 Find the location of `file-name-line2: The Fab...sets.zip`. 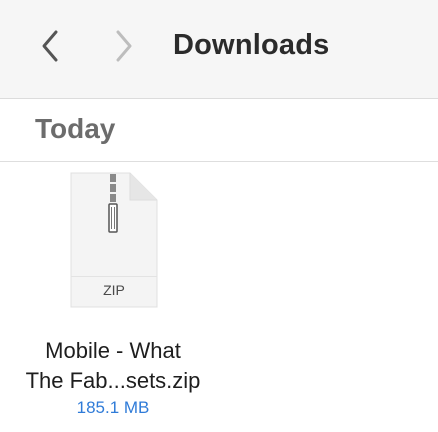

file-name-line2: The Fab...sets.zip is located at coordinates (113, 380).